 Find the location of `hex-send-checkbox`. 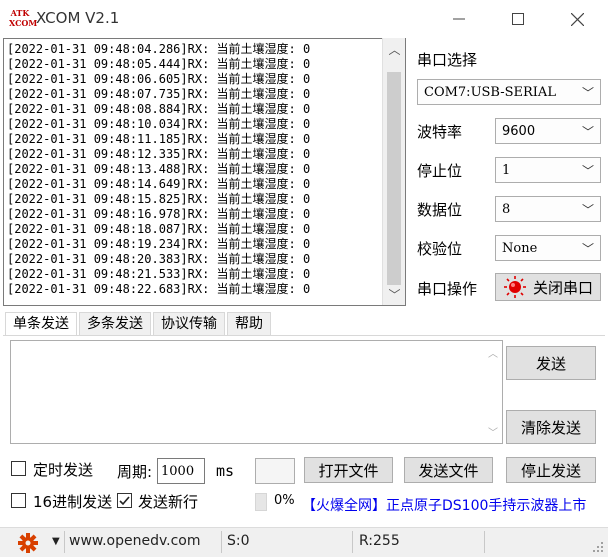

hex-send-checkbox is located at coordinates (18, 500).